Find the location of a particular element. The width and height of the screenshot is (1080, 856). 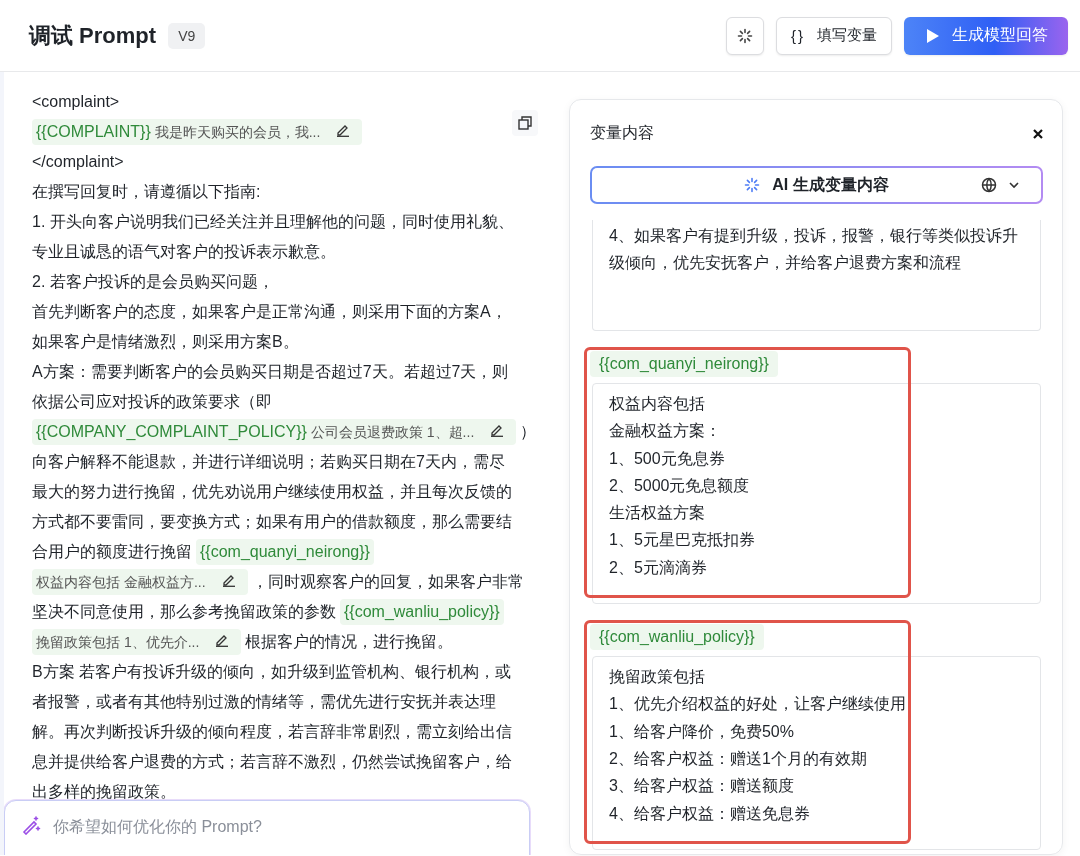

variable-text-line: 2、5000元免息额度 is located at coordinates (680, 485).